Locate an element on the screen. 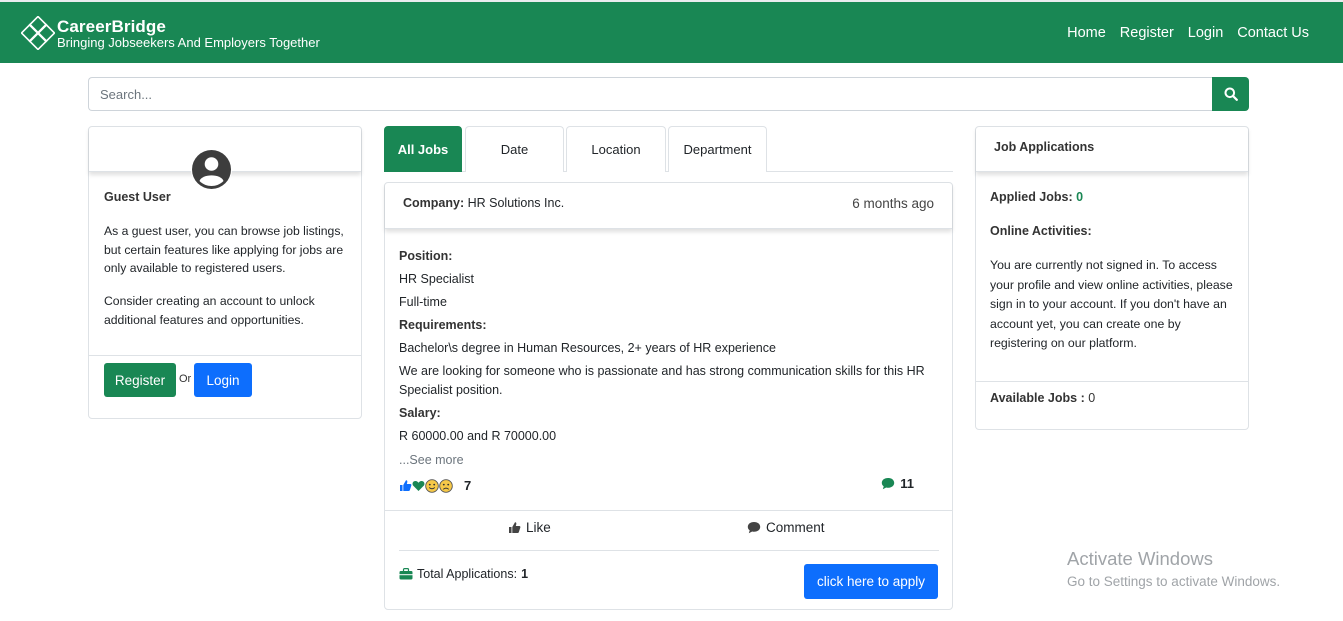 This screenshot has height=621, width=1343. comment-button: Comment is located at coordinates (786, 527).